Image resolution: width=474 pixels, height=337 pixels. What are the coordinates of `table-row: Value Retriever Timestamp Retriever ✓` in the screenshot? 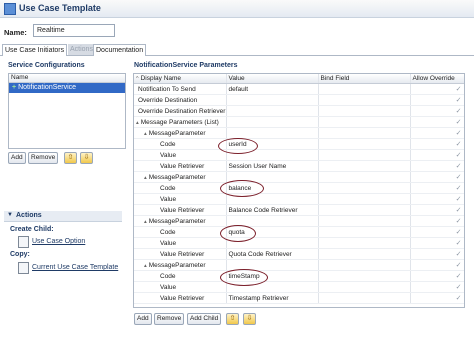 It's located at (299, 298).